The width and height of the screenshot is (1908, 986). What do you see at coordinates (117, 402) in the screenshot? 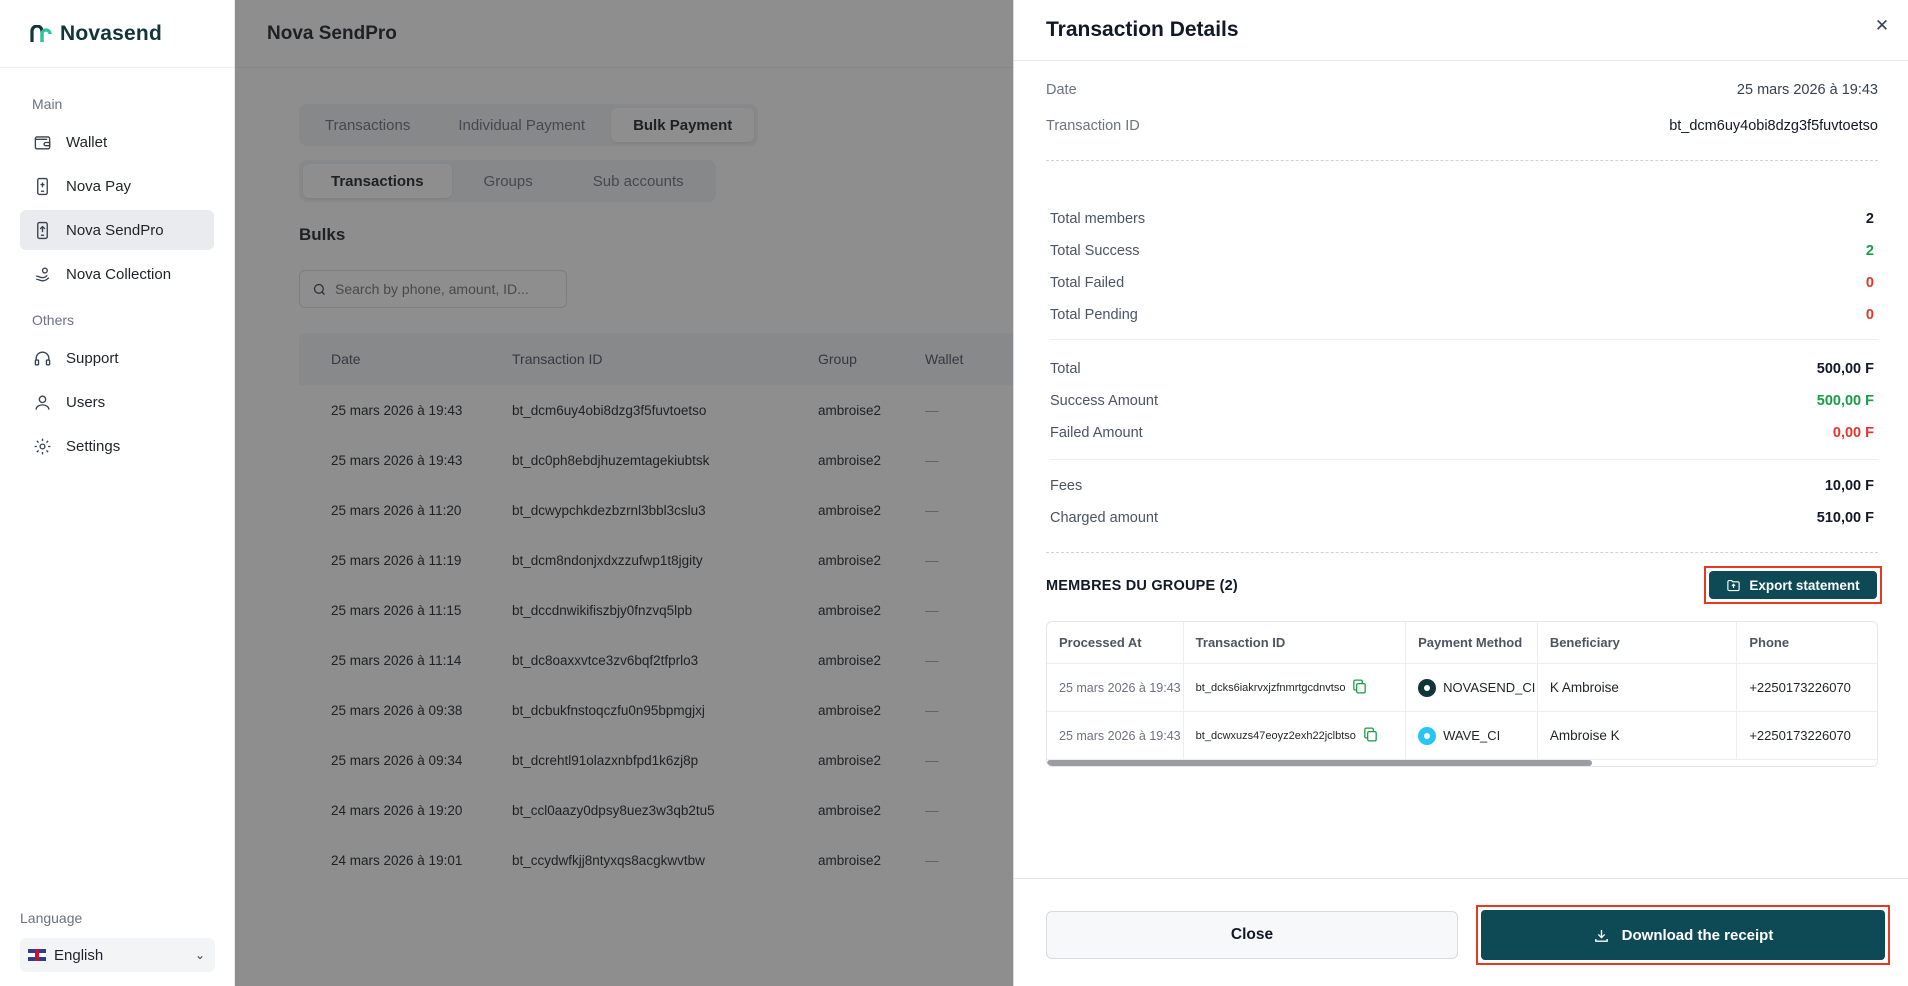
I see `sidebar-item-users: Users` at bounding box center [117, 402].